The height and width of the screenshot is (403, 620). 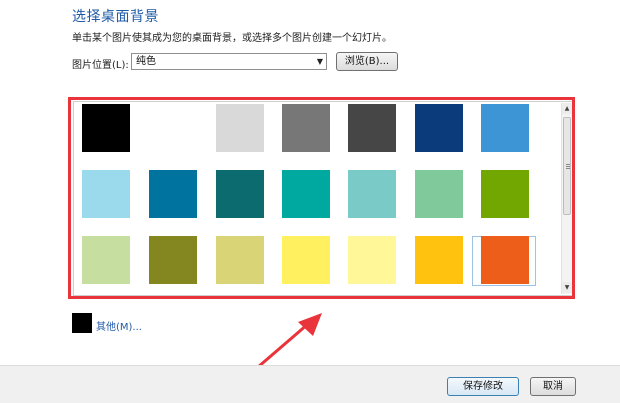 What do you see at coordinates (319, 61) in the screenshot?
I see `chevron-down-icon: ▼` at bounding box center [319, 61].